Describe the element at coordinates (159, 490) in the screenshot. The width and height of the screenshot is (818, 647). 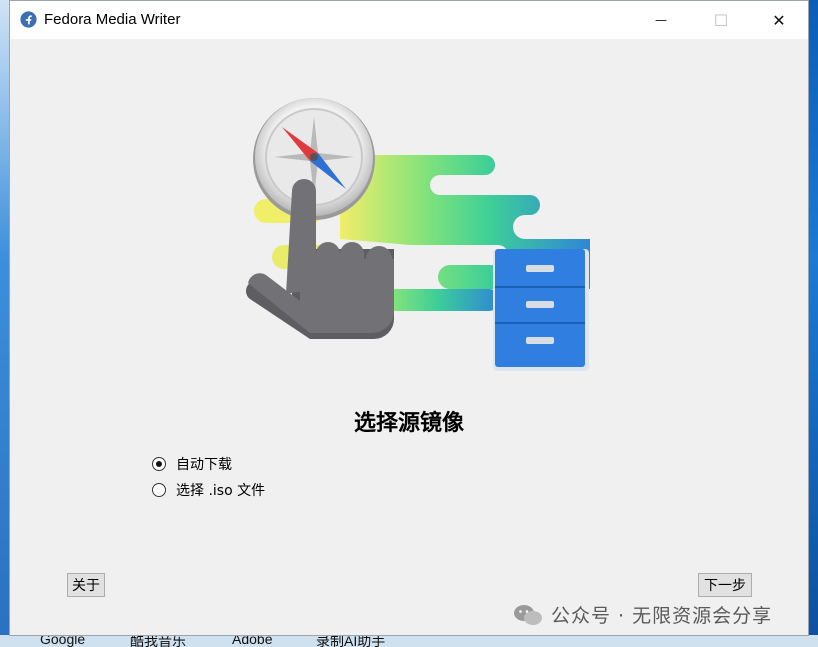
I see `radio-select-iso` at that location.